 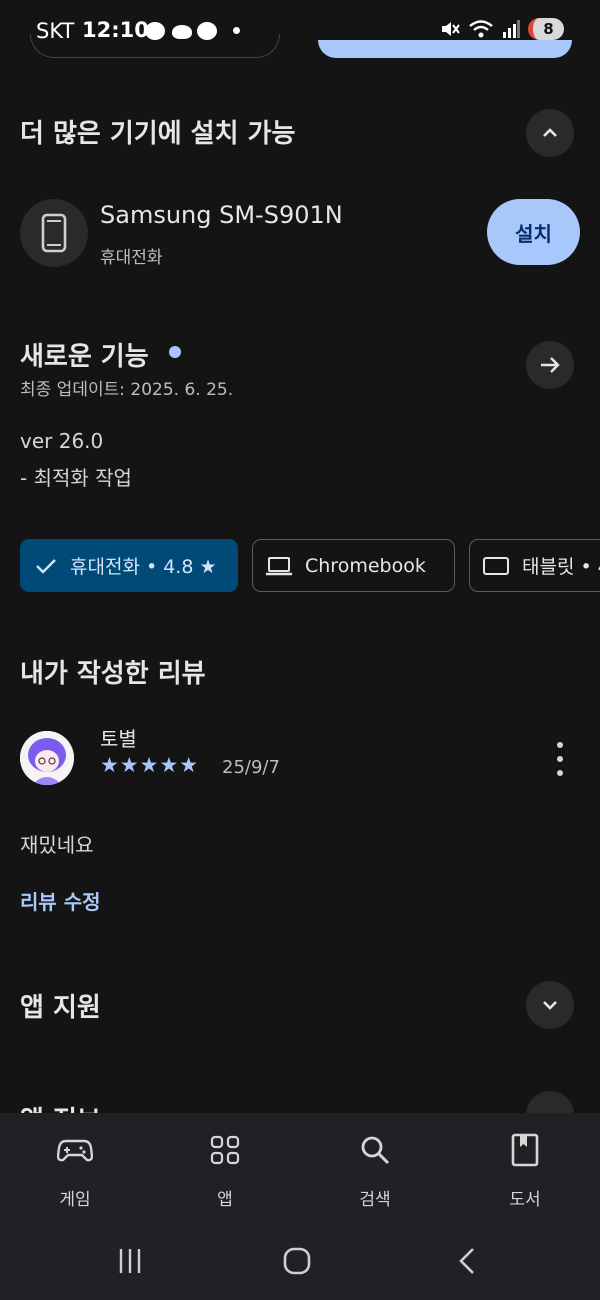 I want to click on whats-new-arrow-button, so click(x=550, y=365).